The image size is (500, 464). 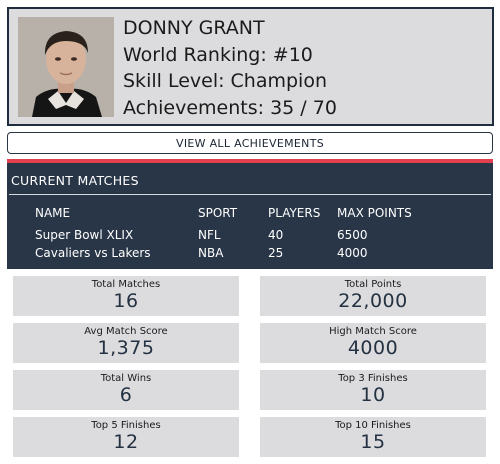 I want to click on stat-value: 22,000, so click(x=373, y=301).